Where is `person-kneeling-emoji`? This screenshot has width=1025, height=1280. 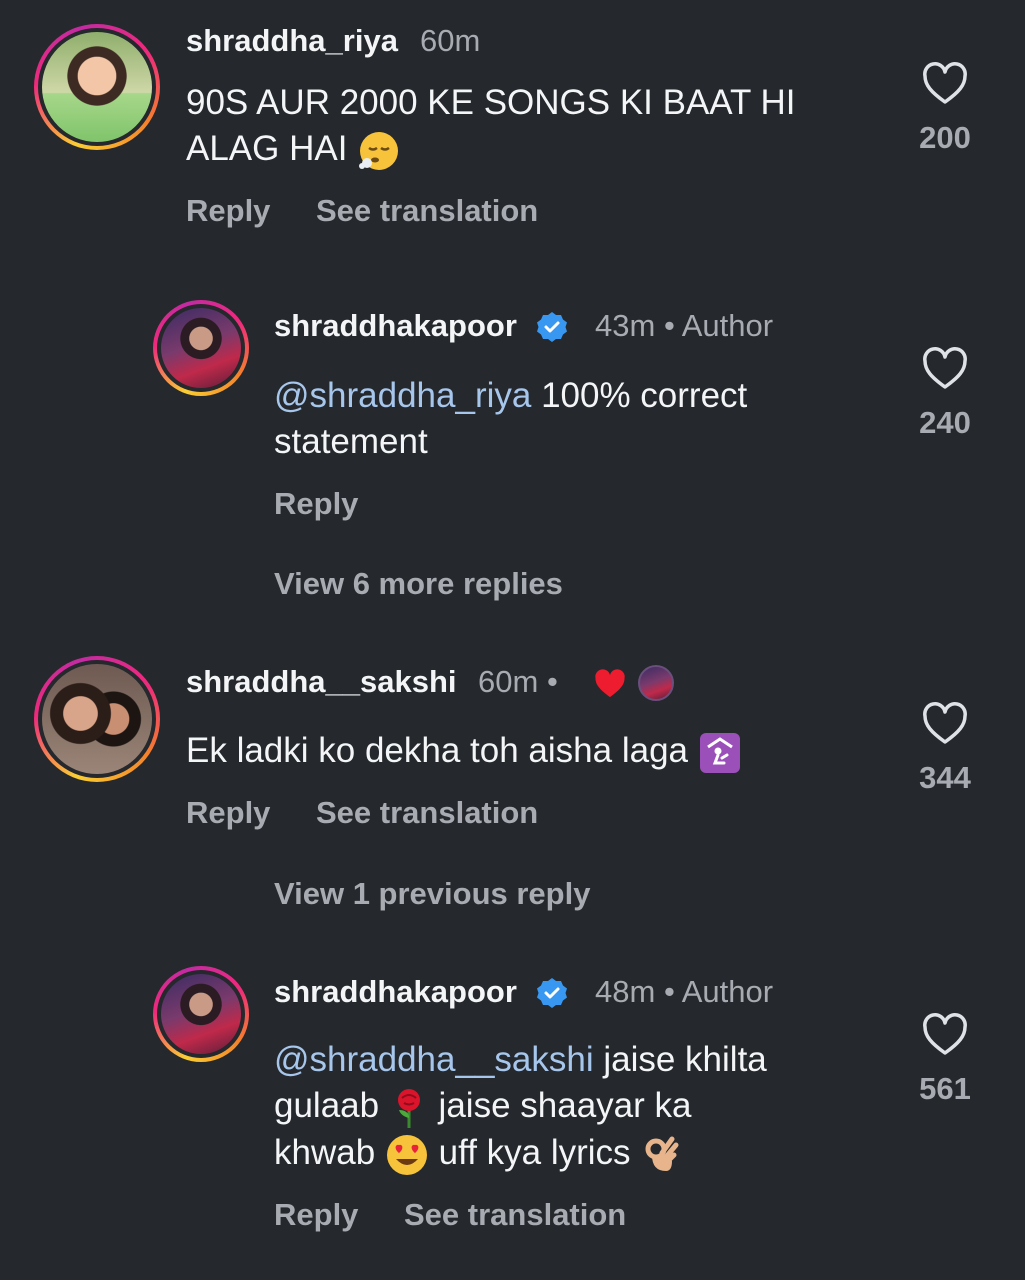
person-kneeling-emoji is located at coordinates (719, 752).